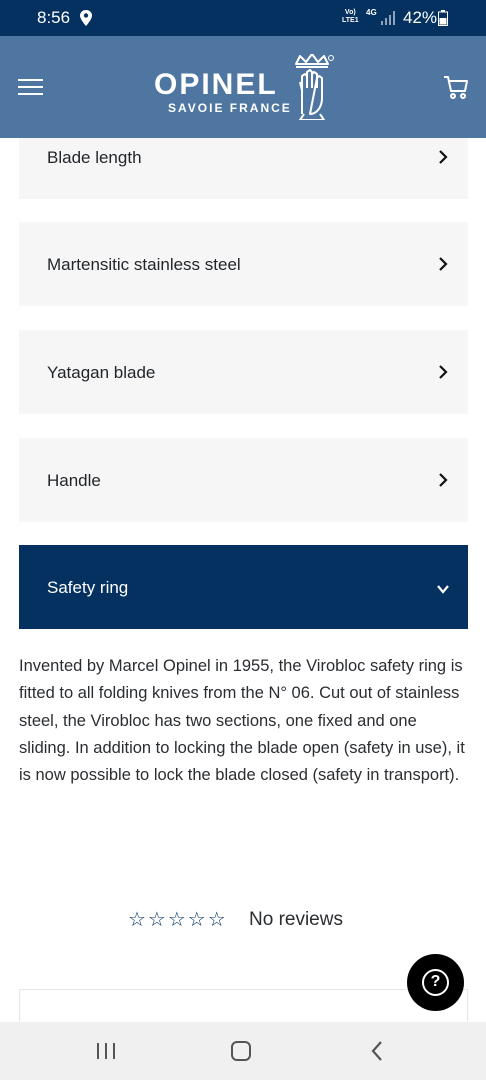 This screenshot has height=1080, width=486. I want to click on battery-icon, so click(443, 18).